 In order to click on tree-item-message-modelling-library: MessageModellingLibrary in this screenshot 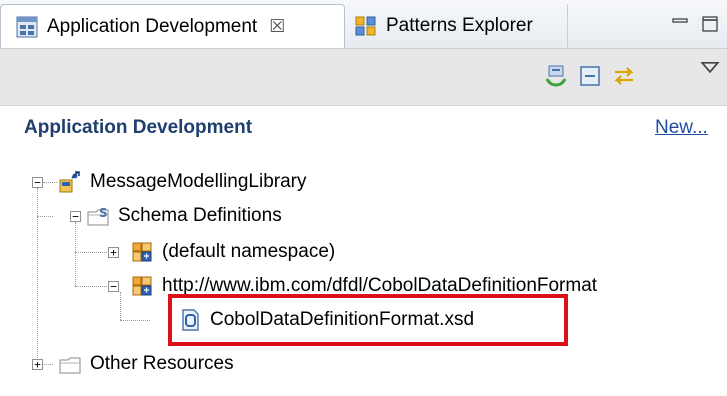, I will do `click(182, 182)`.